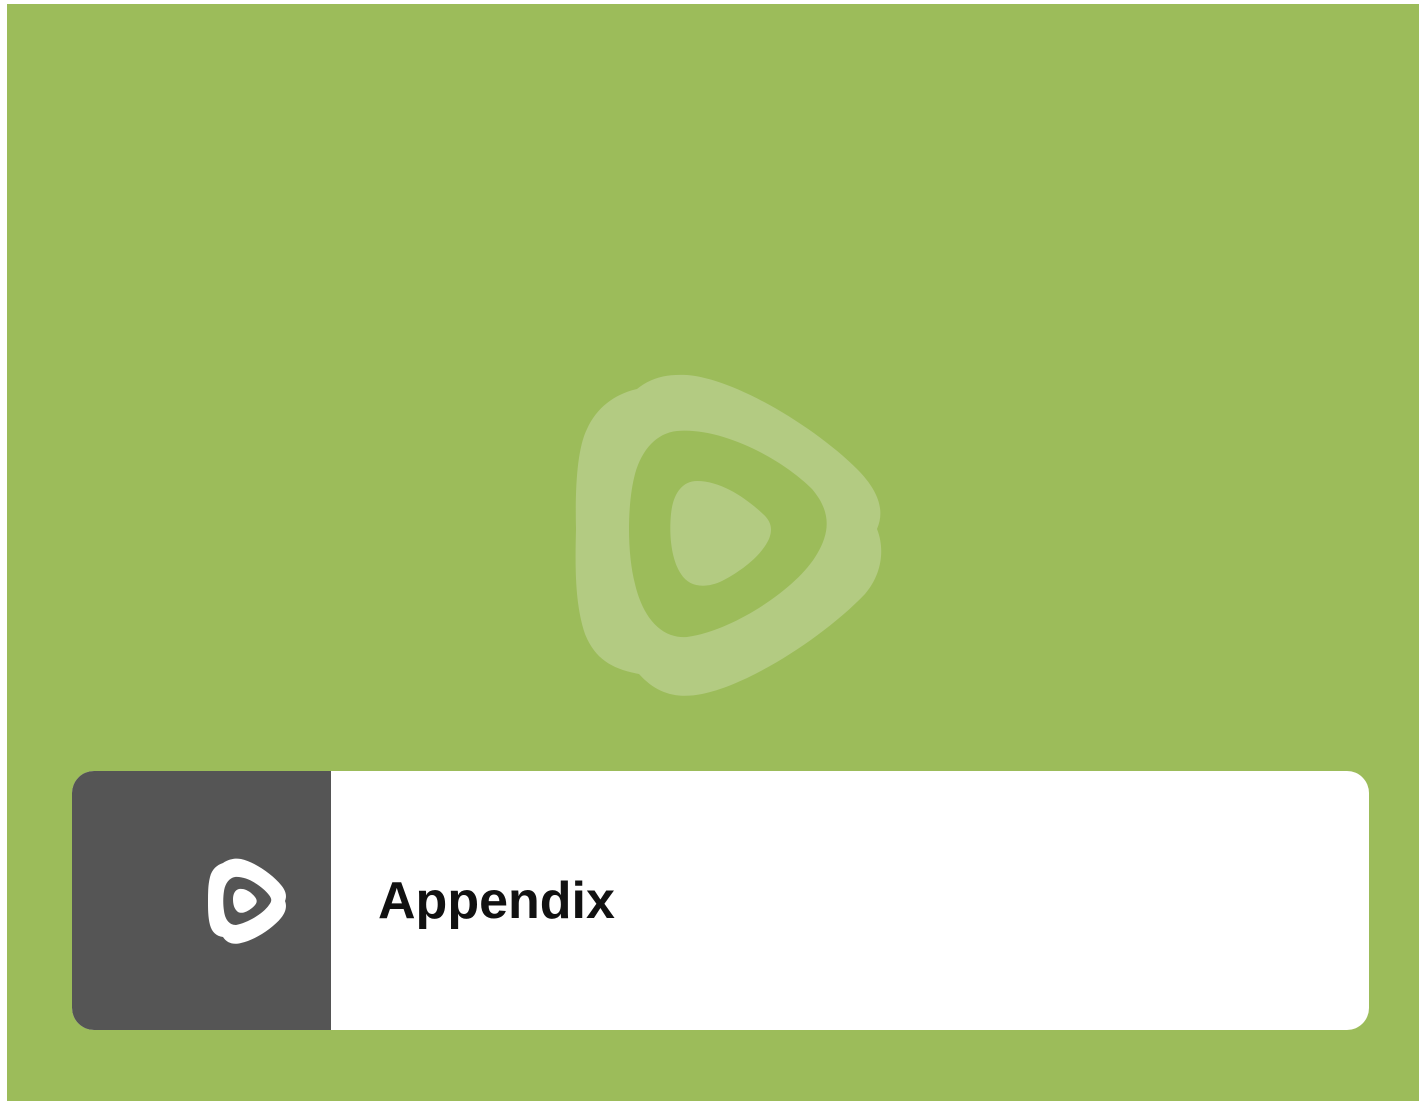  What do you see at coordinates (201, 900) in the screenshot?
I see `card-side-panel` at bounding box center [201, 900].